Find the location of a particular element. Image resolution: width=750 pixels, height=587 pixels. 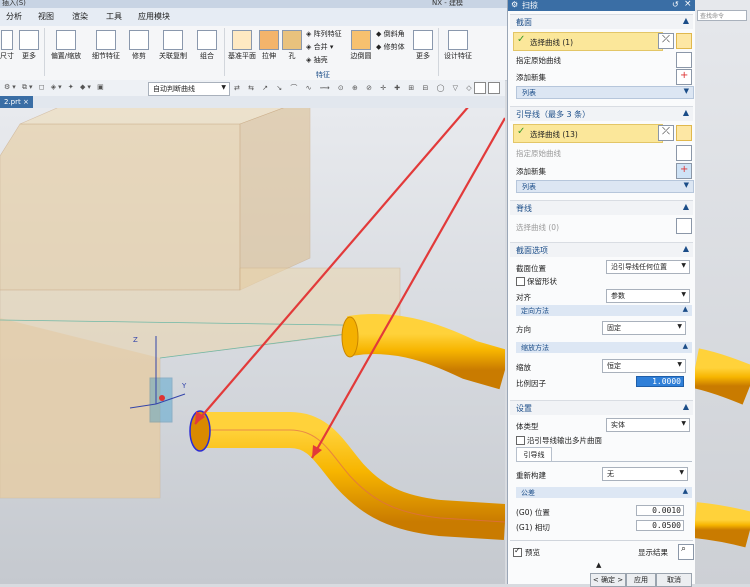

ok-button: < 确定 > is located at coordinates (608, 580).